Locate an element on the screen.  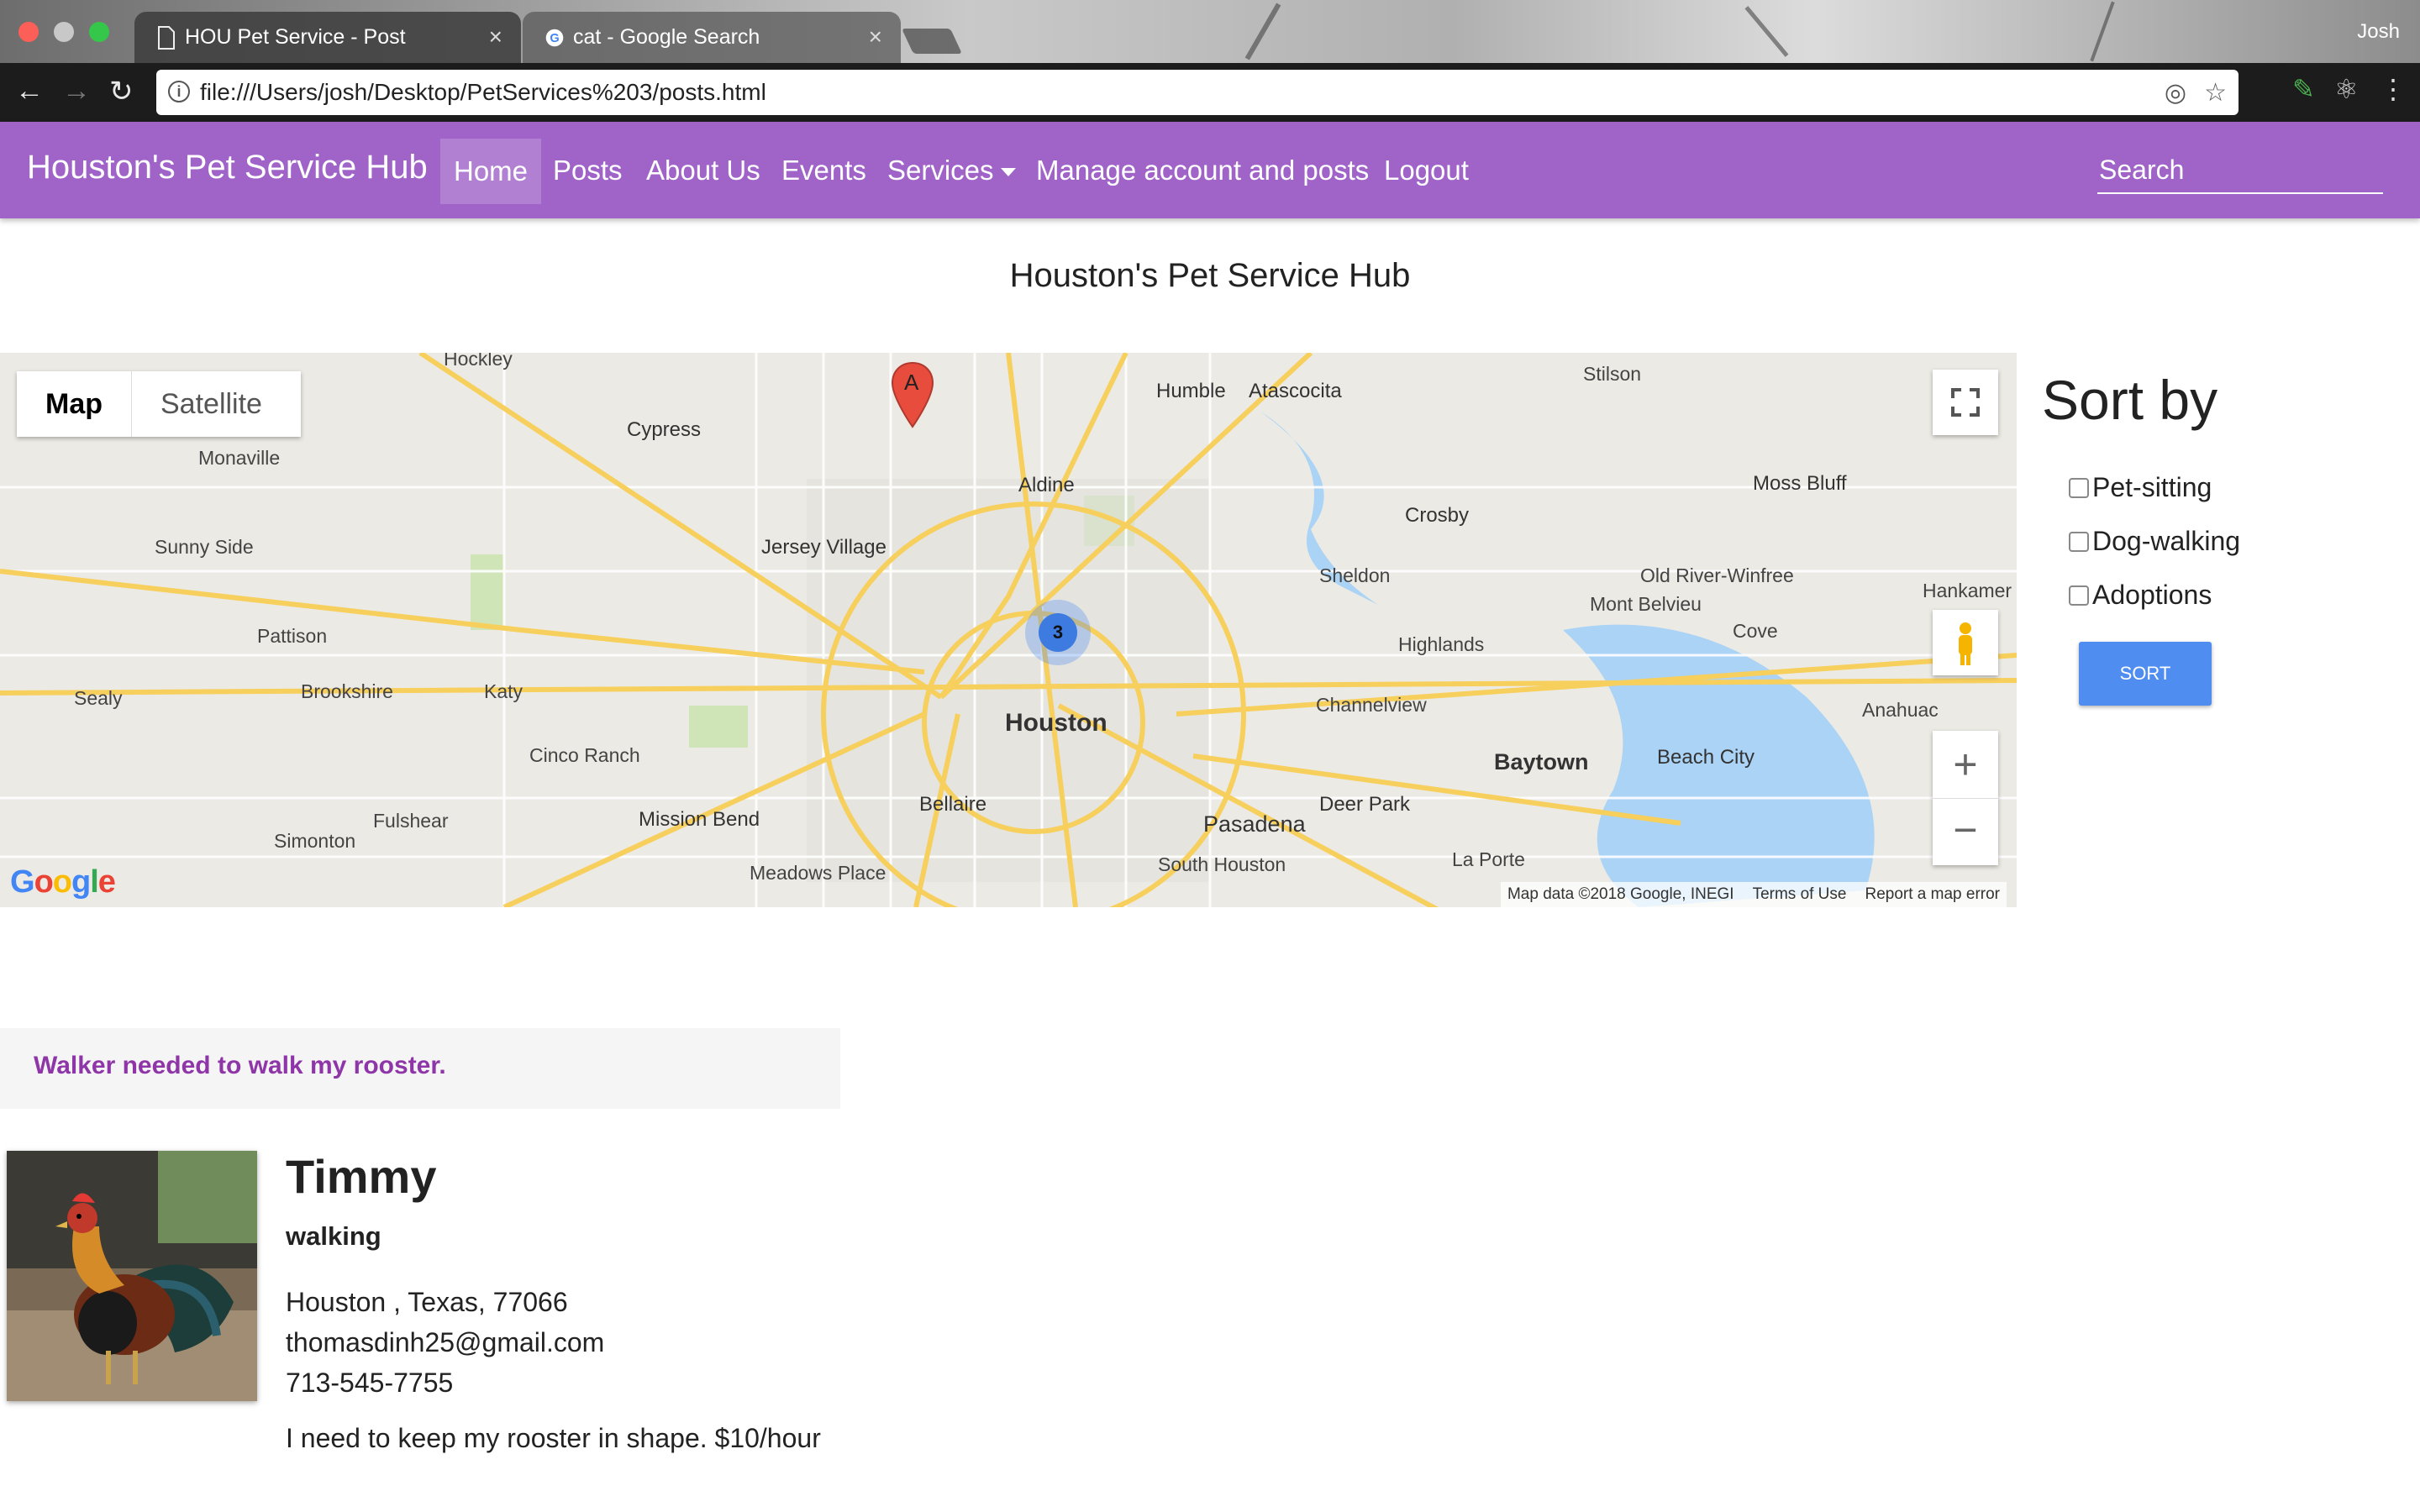
fullscreen-icon is located at coordinates (1966, 402).